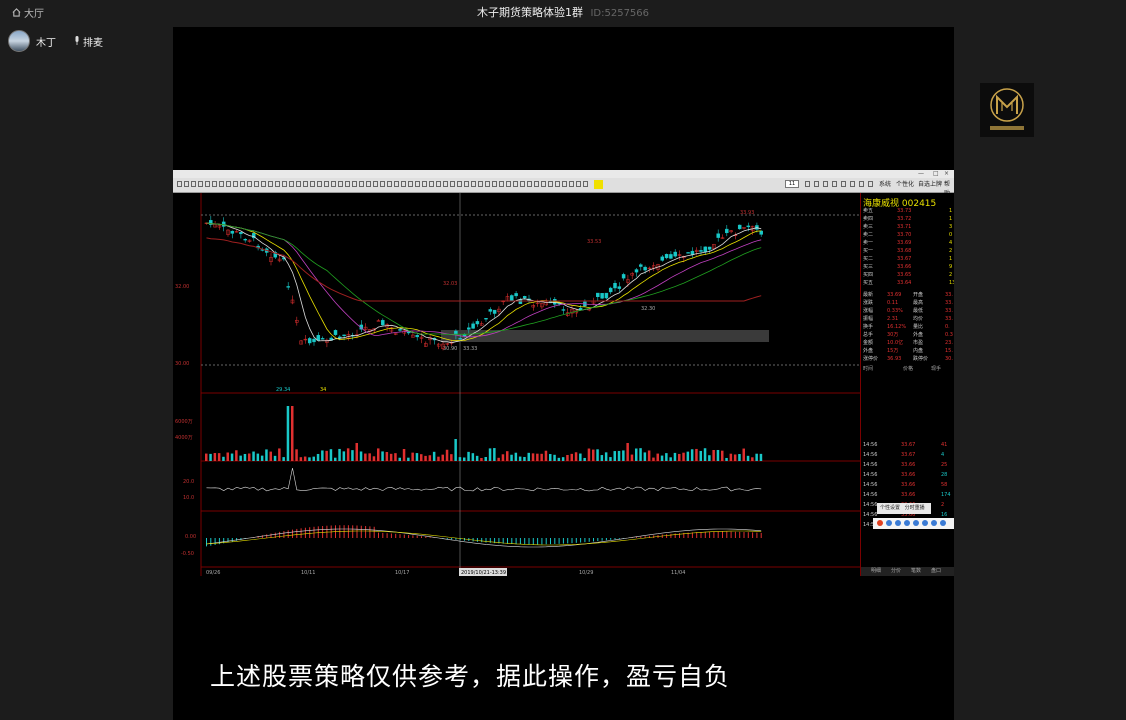  I want to click on minimize-icon: —, so click(921, 174).